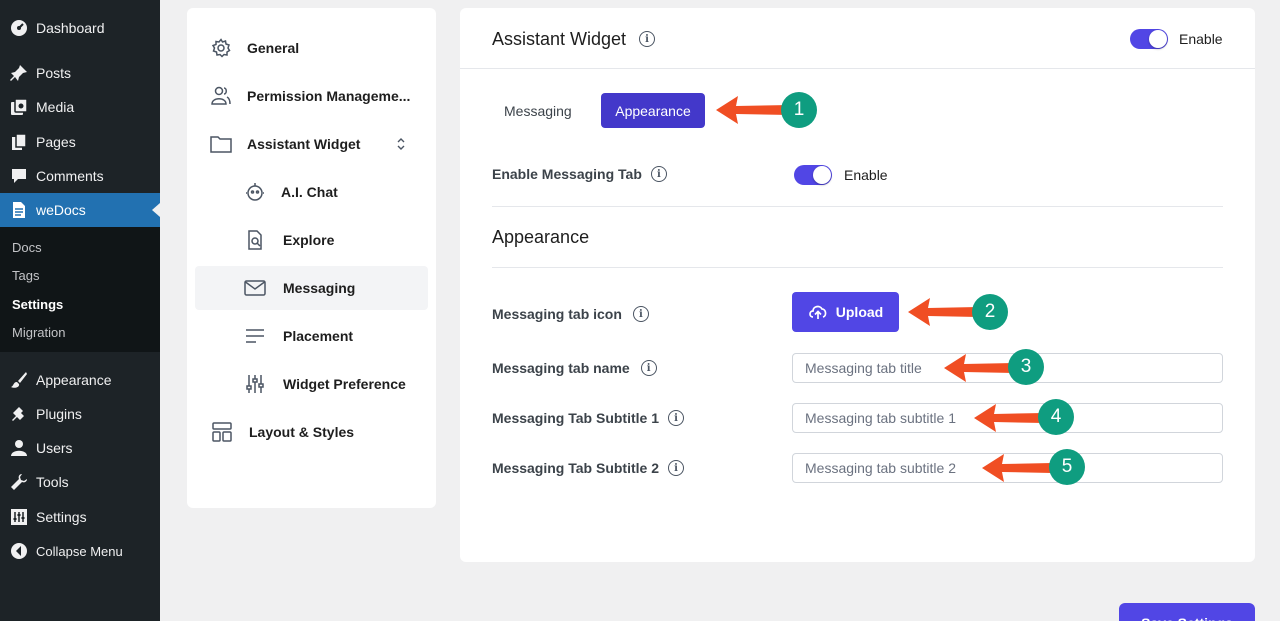 The image size is (1280, 621). I want to click on menu-pages-label: Pages, so click(56, 142).